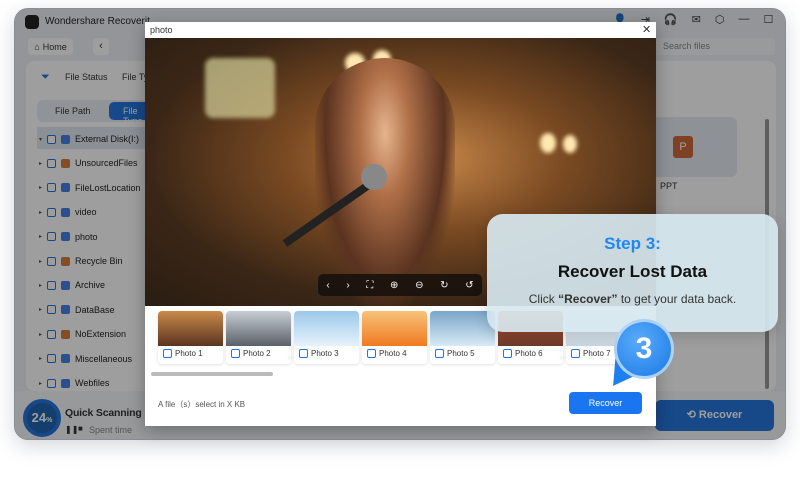 This screenshot has height=492, width=800. I want to click on recover-button: Recover, so click(605, 403).